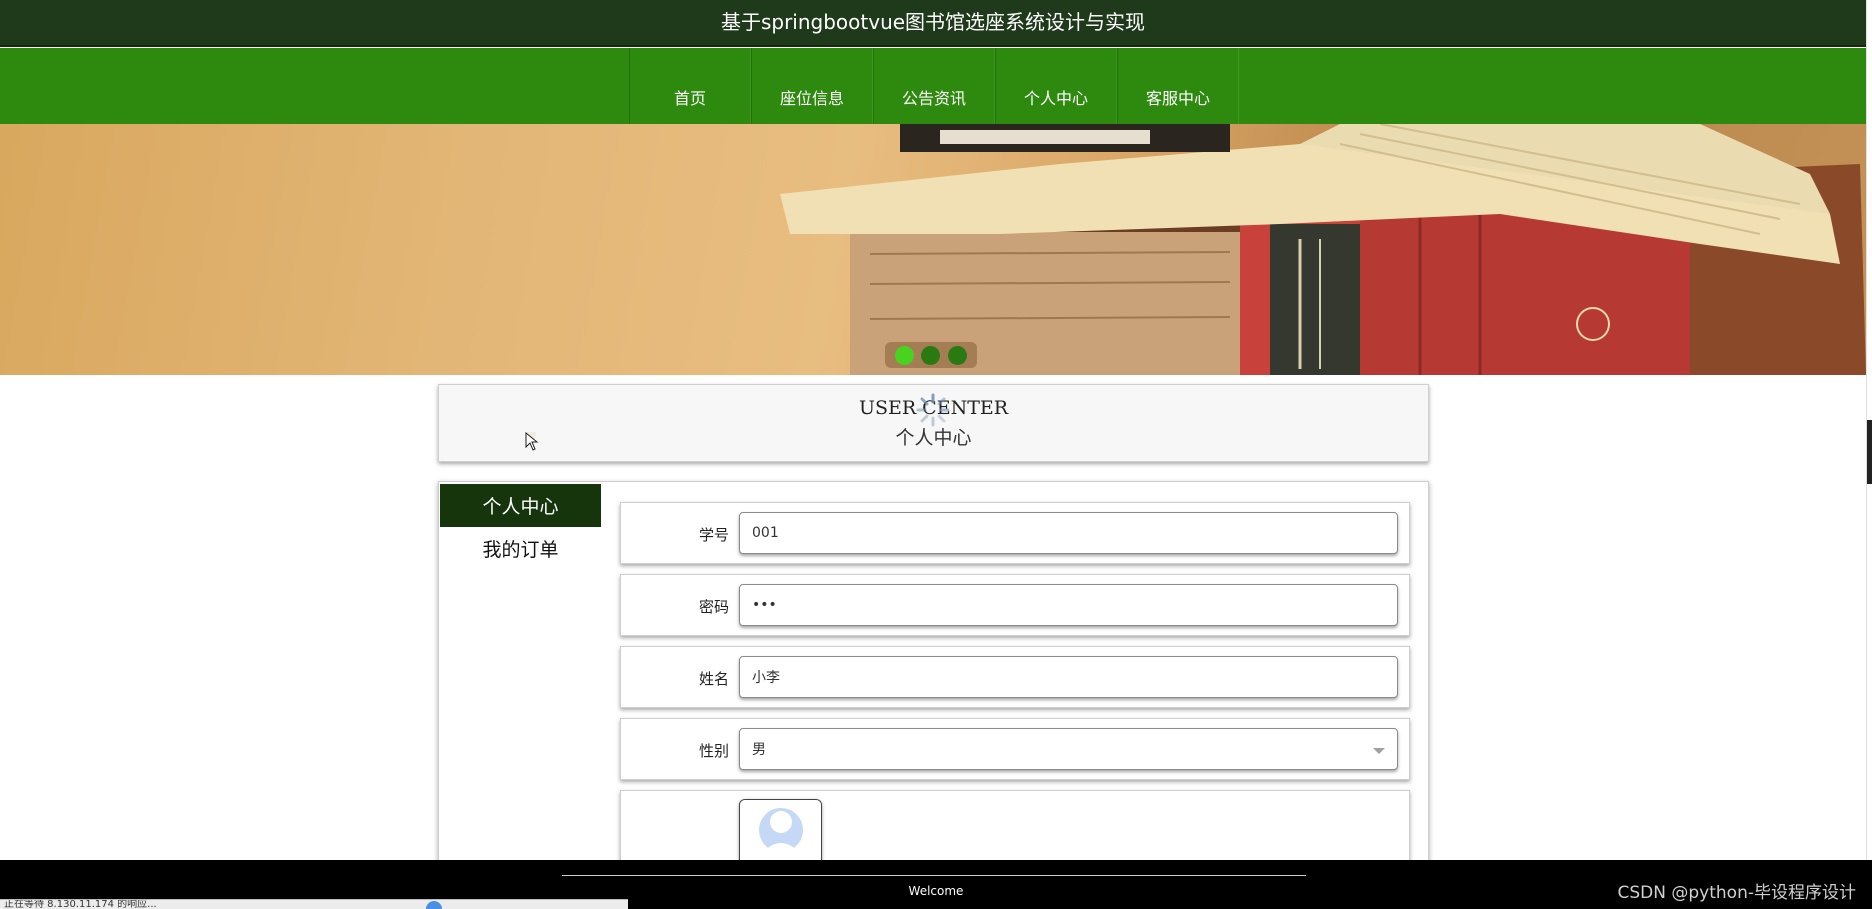 Image resolution: width=1872 pixels, height=909 pixels. I want to click on loading-spinner-icon, so click(933, 410).